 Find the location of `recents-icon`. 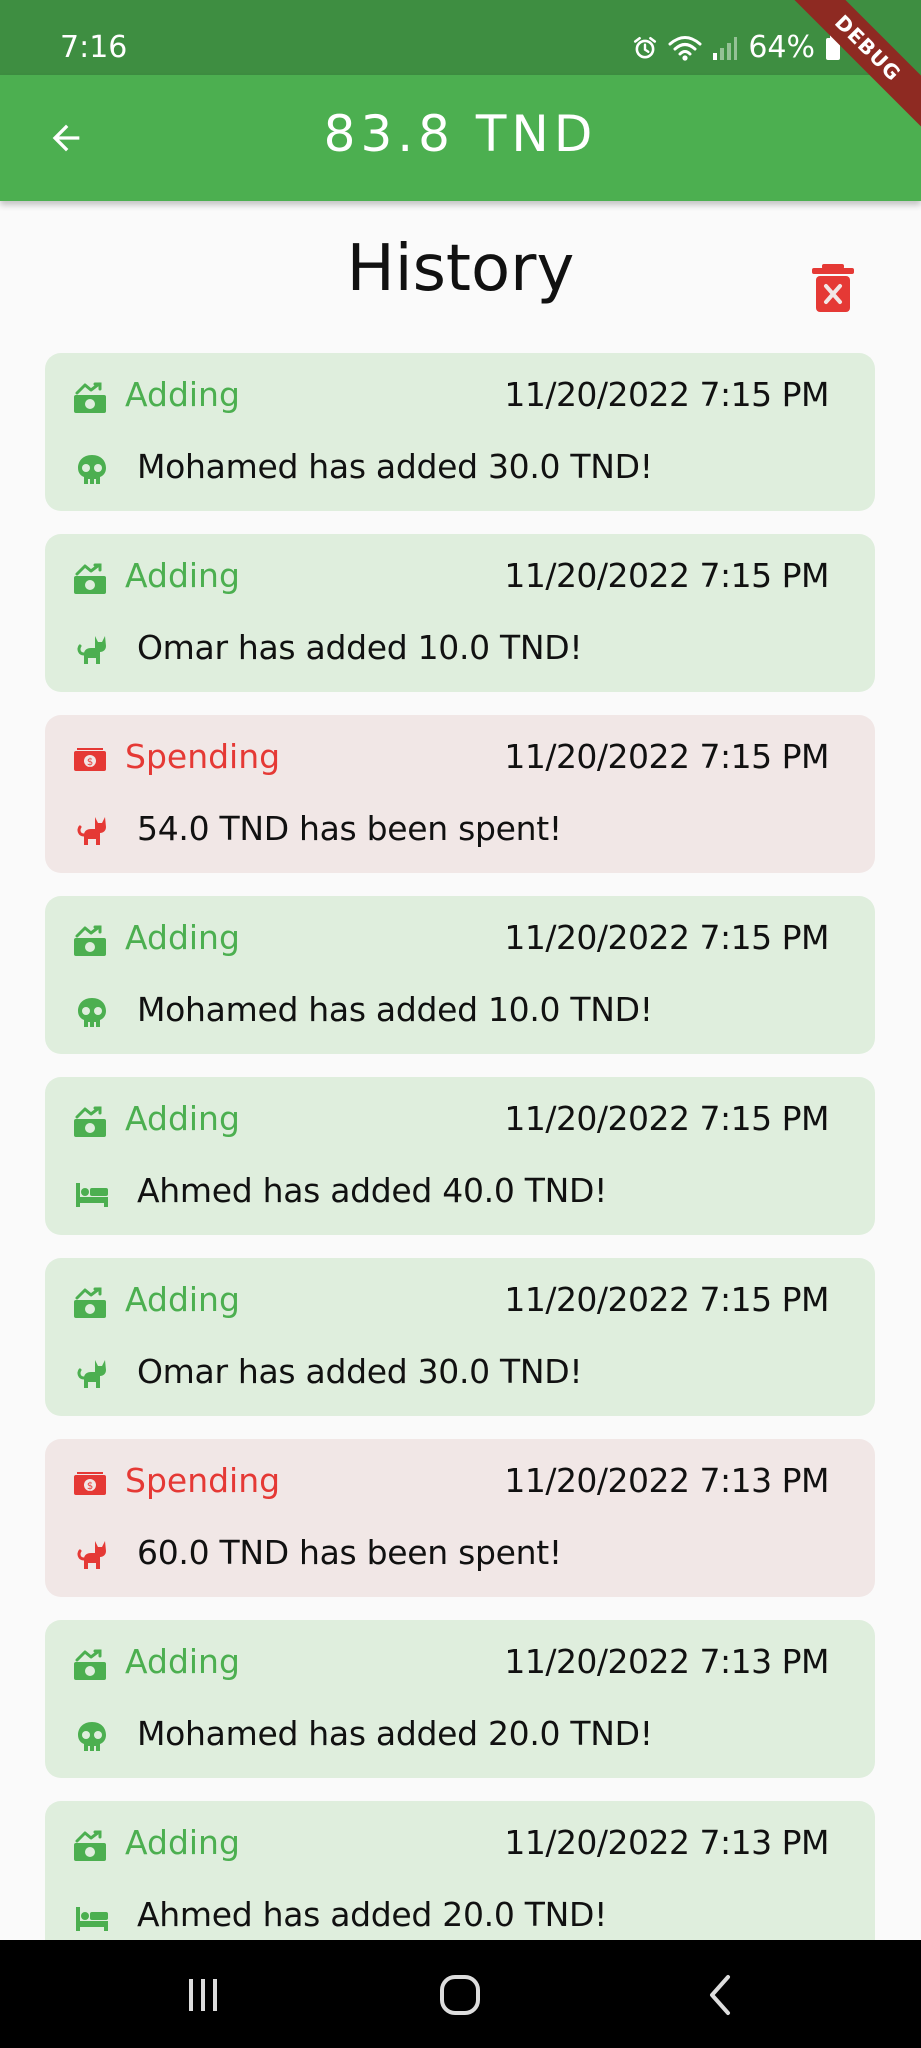

recents-icon is located at coordinates (203, 1995).